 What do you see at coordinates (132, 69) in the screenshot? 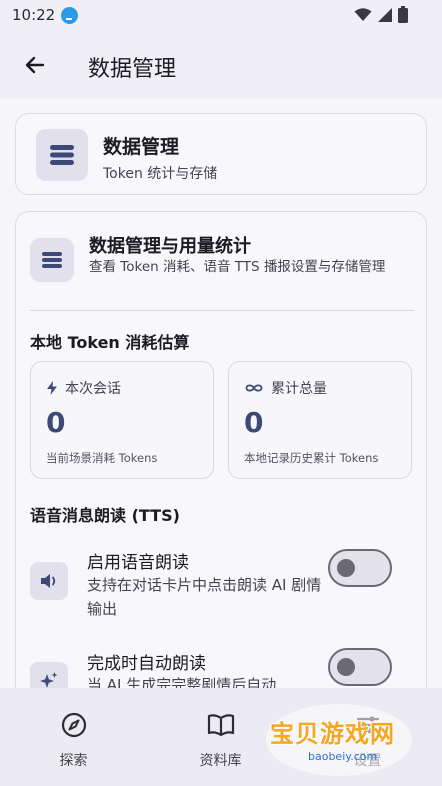
I see `page-title: 数据管理` at bounding box center [132, 69].